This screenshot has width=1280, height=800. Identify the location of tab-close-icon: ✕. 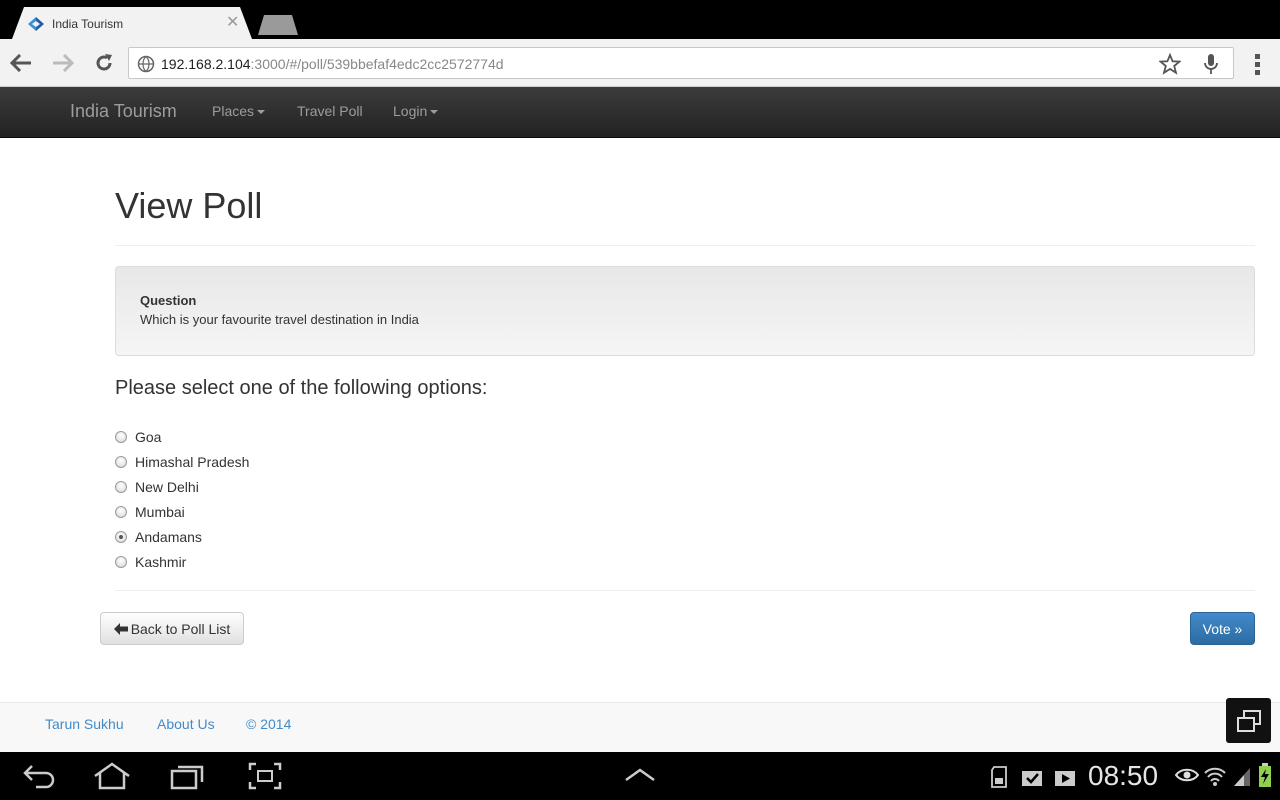
(232, 23).